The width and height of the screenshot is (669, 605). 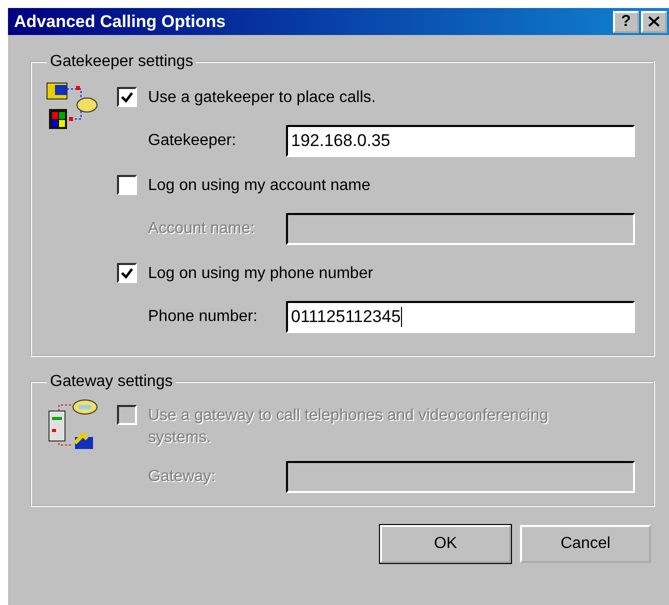 I want to click on dialog-button: Cancel, so click(x=585, y=544).